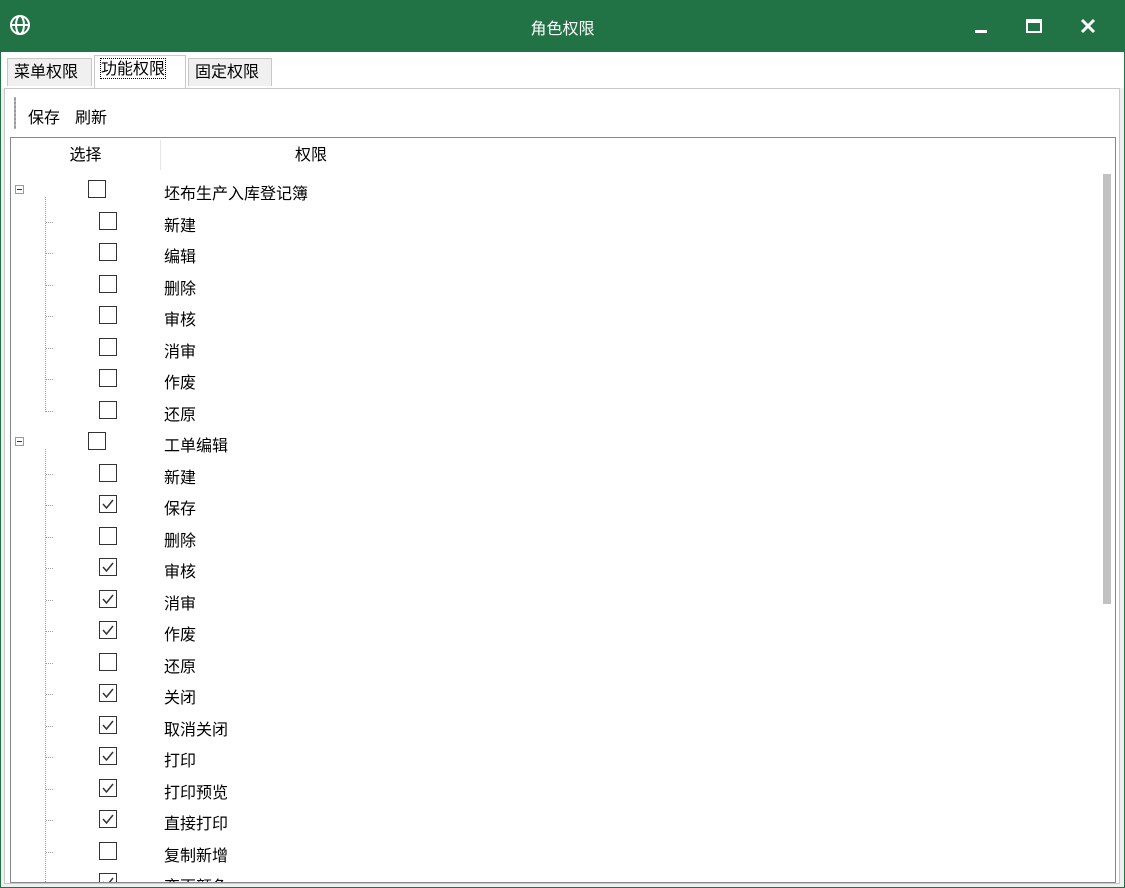 The image size is (1125, 888). What do you see at coordinates (553, 757) in the screenshot?
I see `tree-item-row: 打印` at bounding box center [553, 757].